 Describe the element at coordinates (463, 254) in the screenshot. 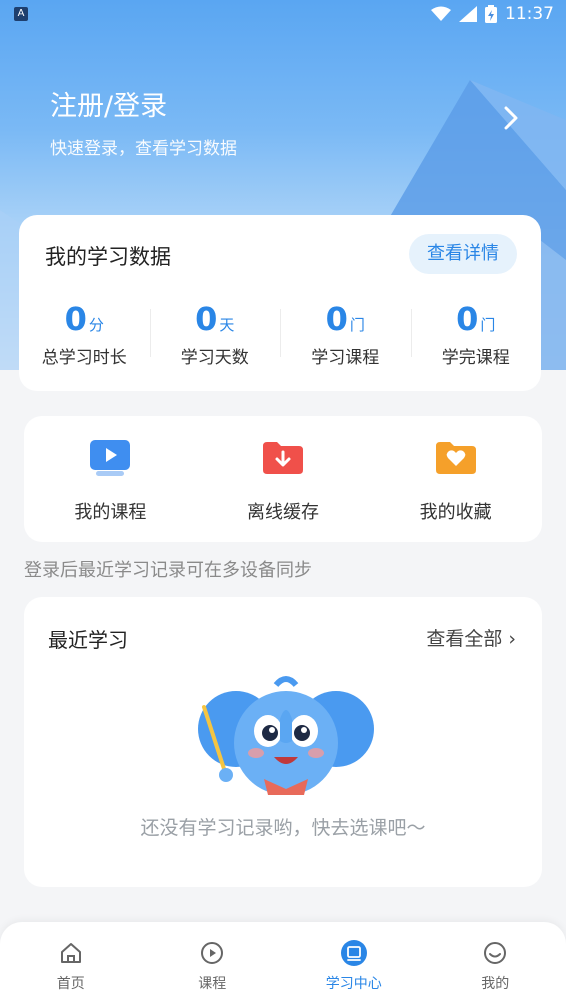

I see `view-details-button: 查看详情` at that location.